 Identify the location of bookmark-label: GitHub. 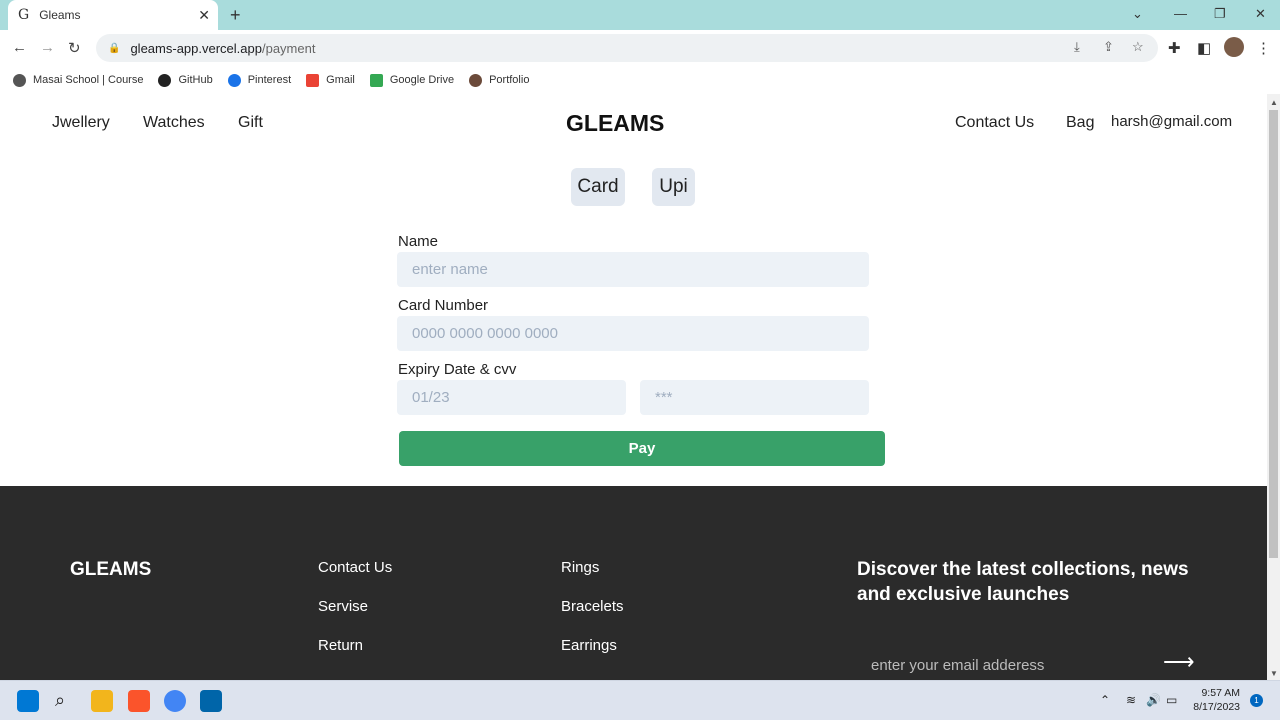
(195, 80).